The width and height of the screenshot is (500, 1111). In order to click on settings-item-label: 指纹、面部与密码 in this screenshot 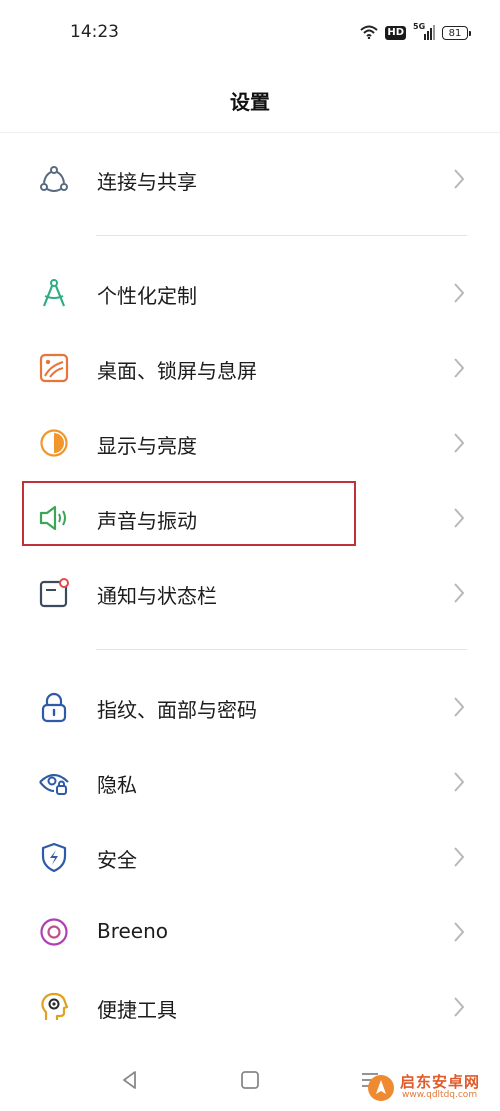, I will do `click(177, 710)`.